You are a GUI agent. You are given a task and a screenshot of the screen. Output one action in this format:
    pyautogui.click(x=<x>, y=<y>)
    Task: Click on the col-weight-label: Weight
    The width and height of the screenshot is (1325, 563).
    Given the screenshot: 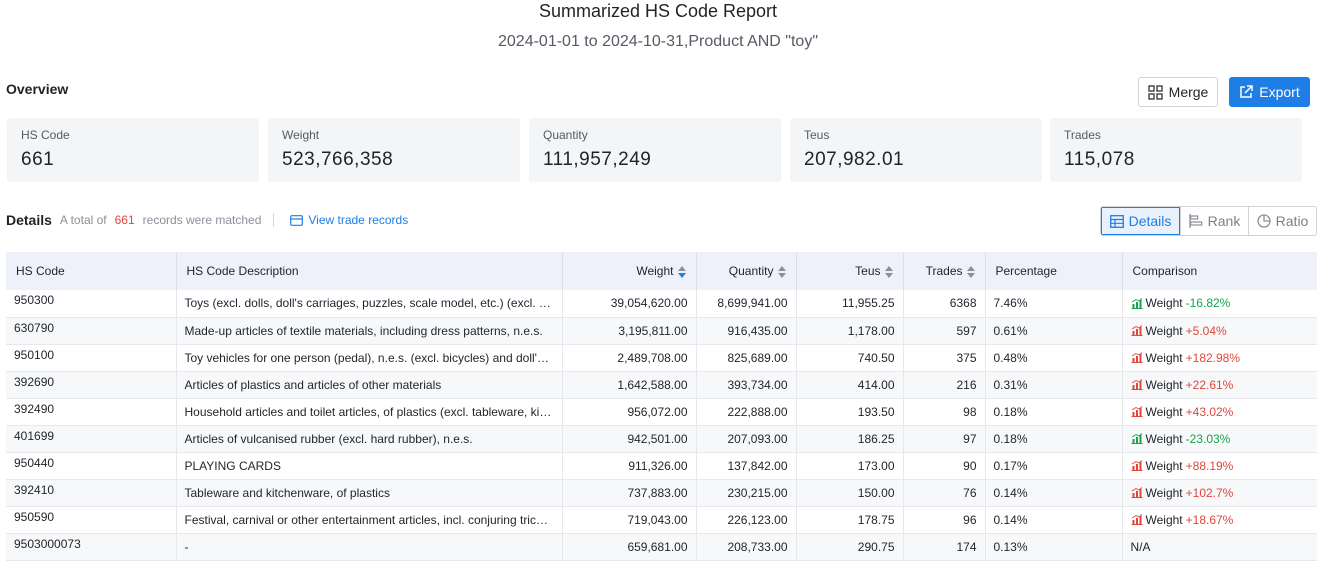 What is the action you would take?
    pyautogui.click(x=655, y=271)
    